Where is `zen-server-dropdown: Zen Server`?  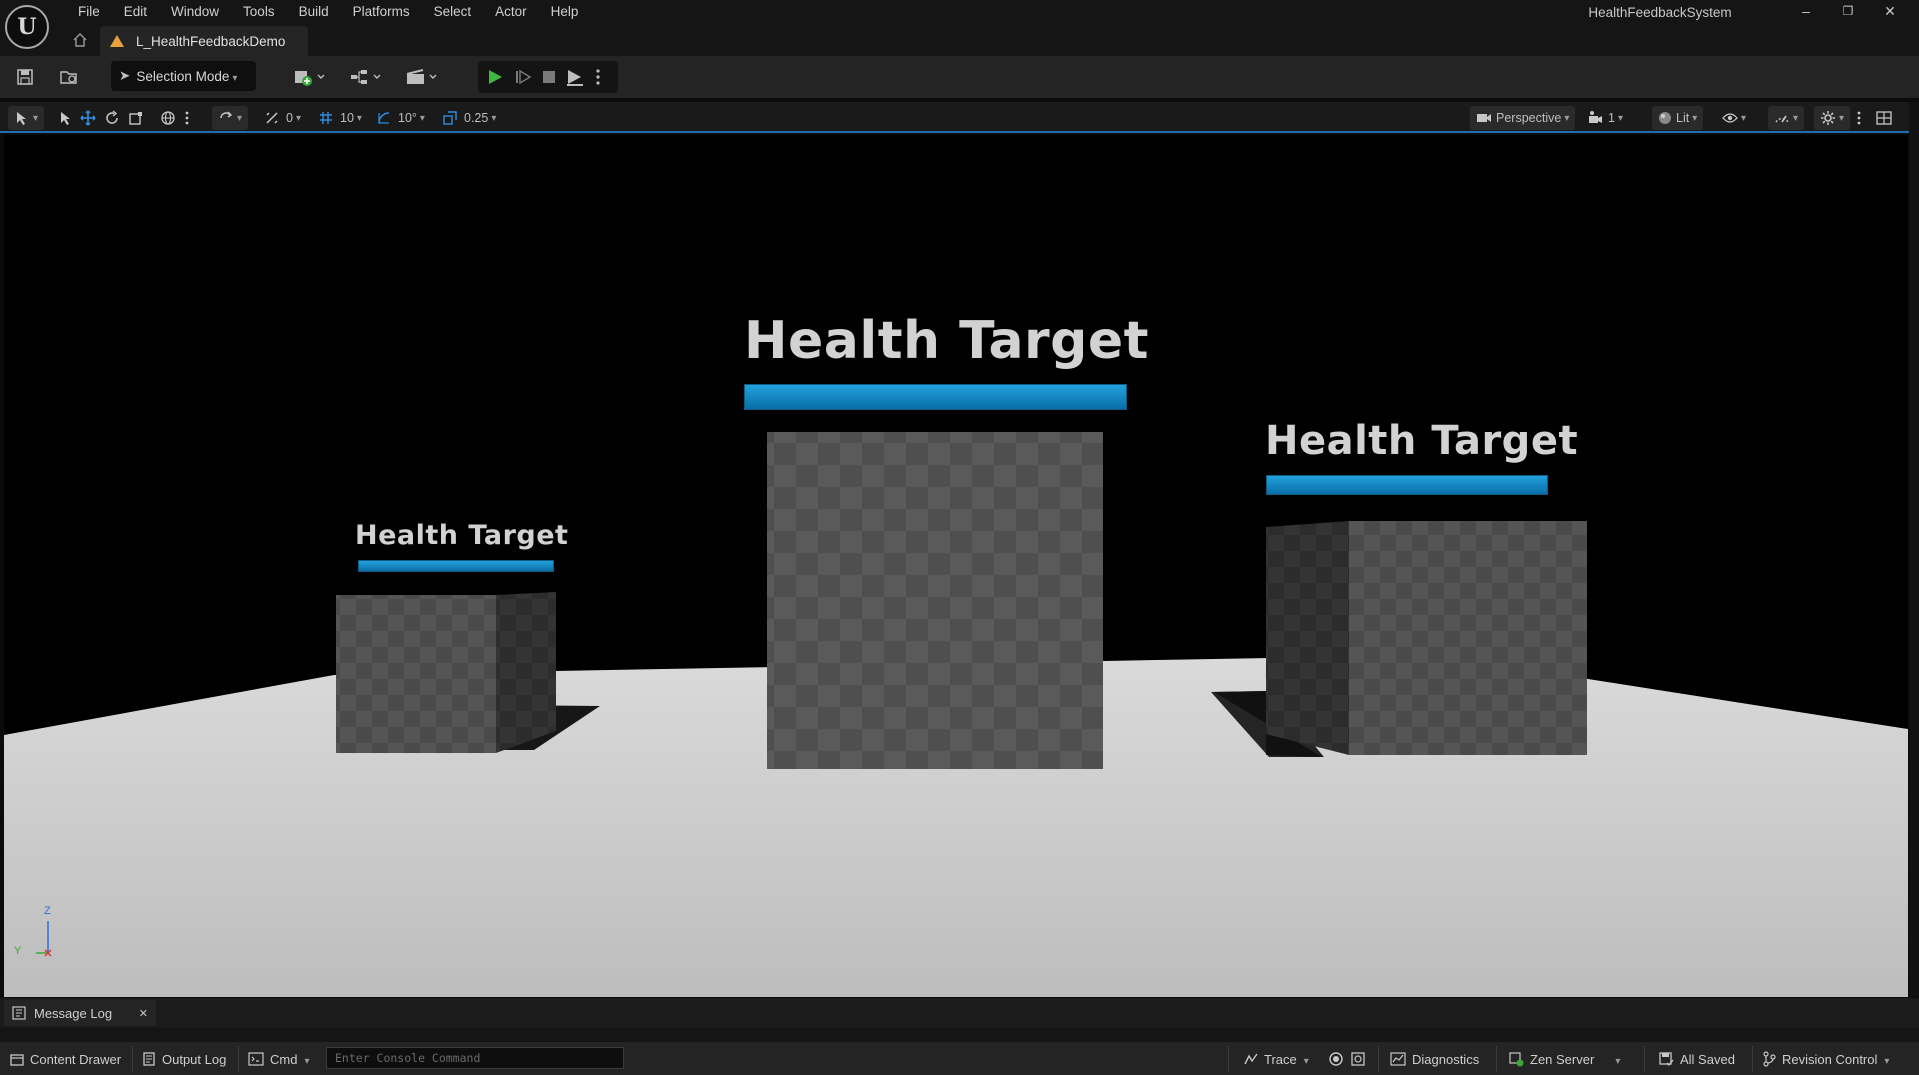 zen-server-dropdown: Zen Server is located at coordinates (1564, 1059).